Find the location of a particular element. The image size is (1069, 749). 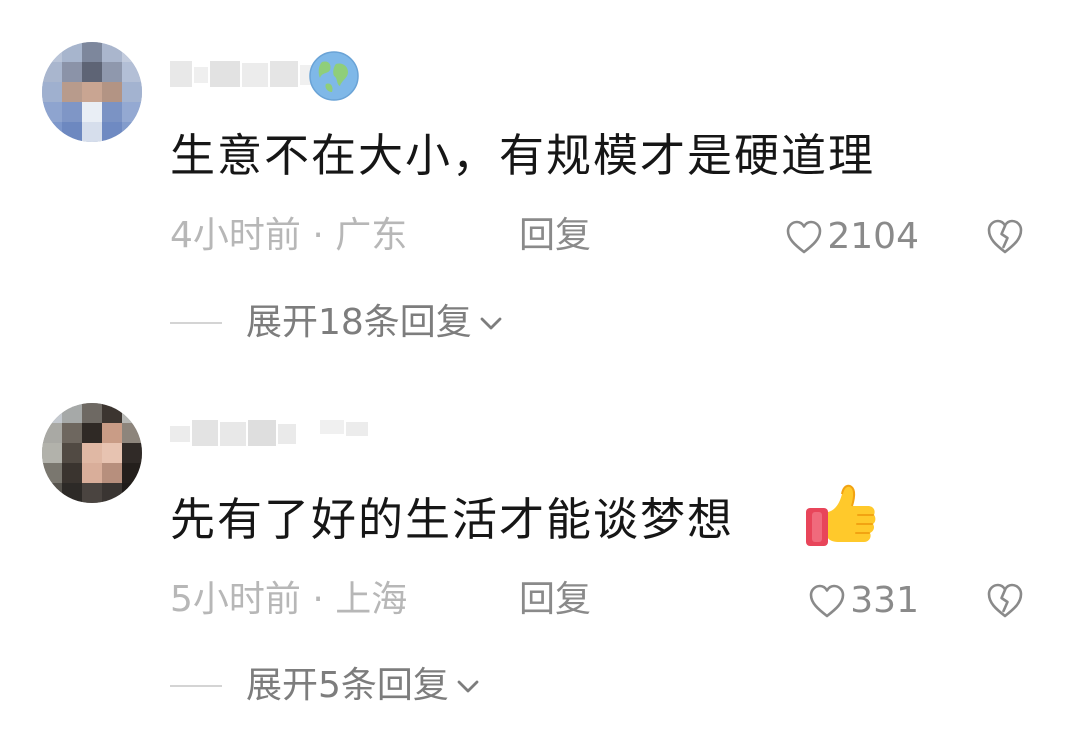

comment-meta: 5小时前 · 上海 is located at coordinates (289, 599).